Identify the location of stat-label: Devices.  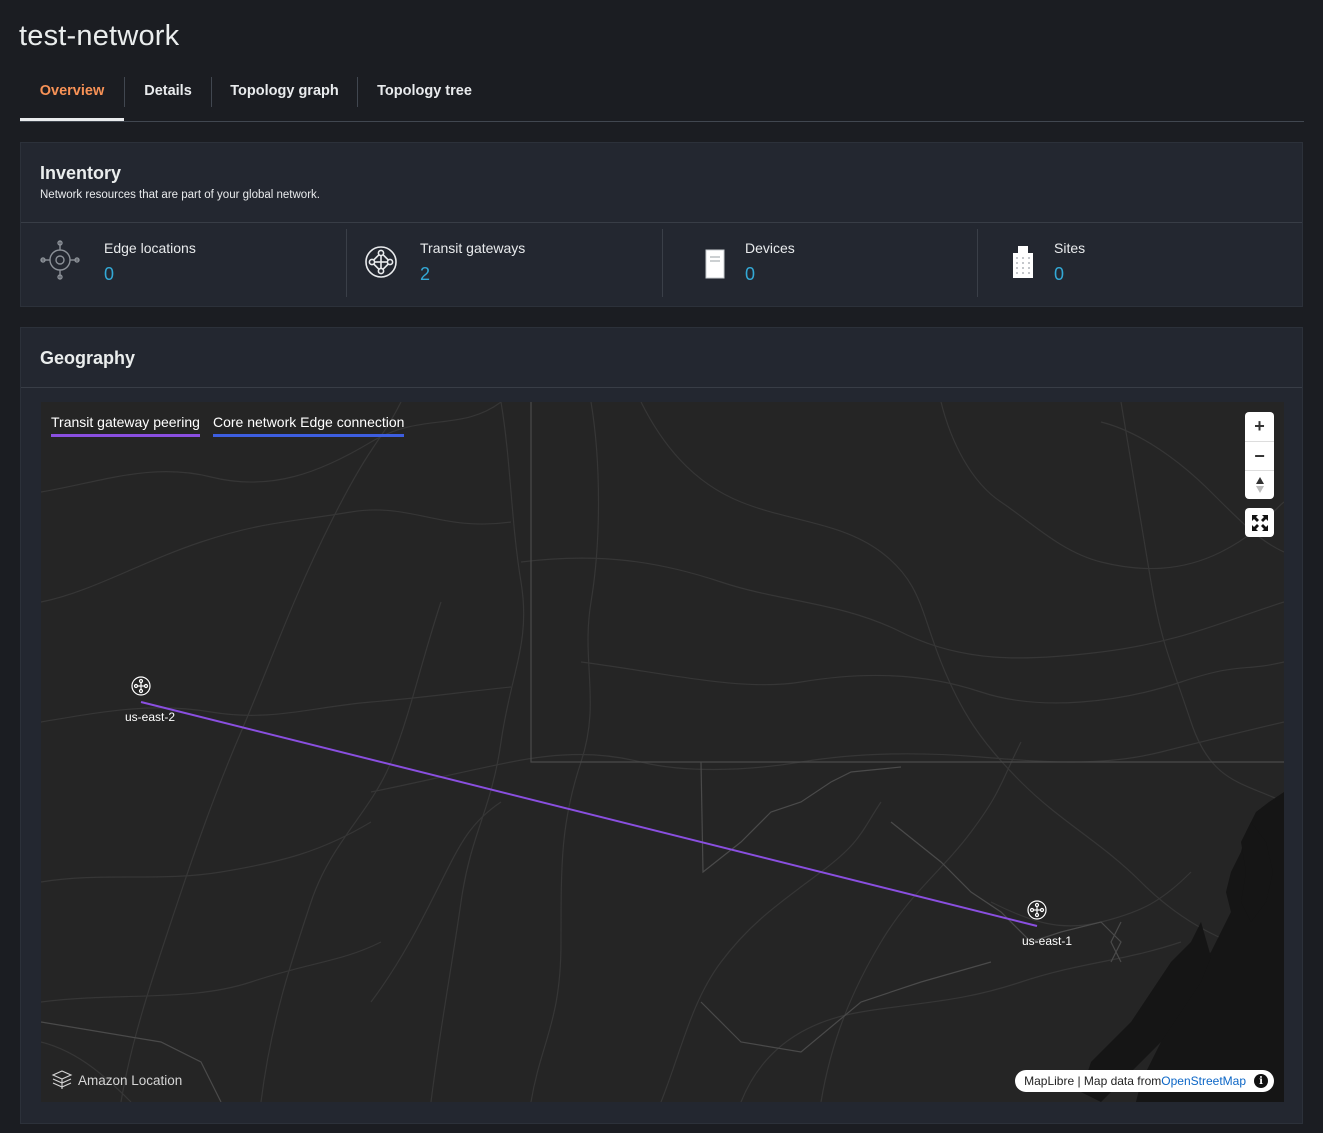
(770, 248).